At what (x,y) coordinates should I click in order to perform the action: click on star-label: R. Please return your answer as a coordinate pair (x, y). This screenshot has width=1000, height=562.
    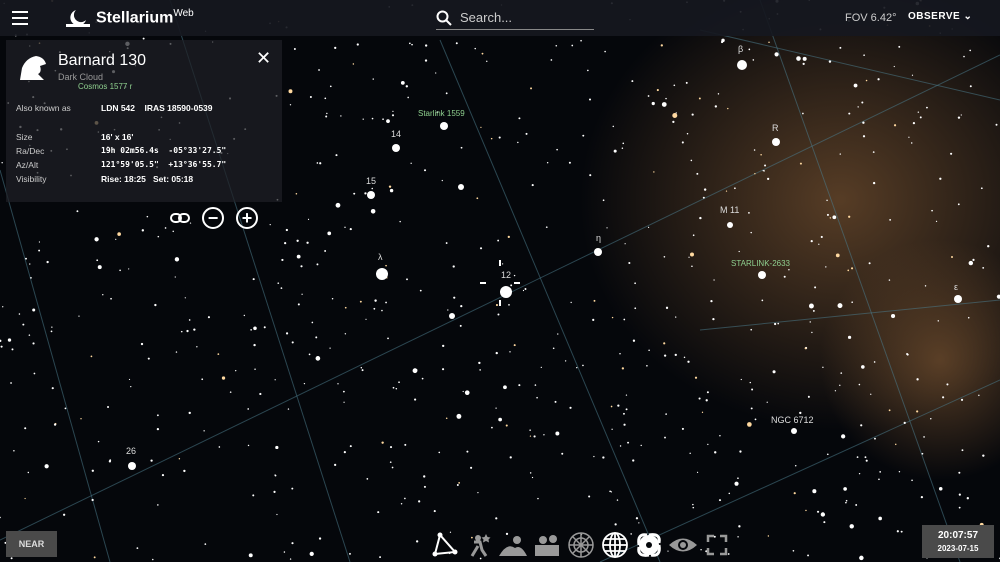
    Looking at the image, I should click on (775, 128).